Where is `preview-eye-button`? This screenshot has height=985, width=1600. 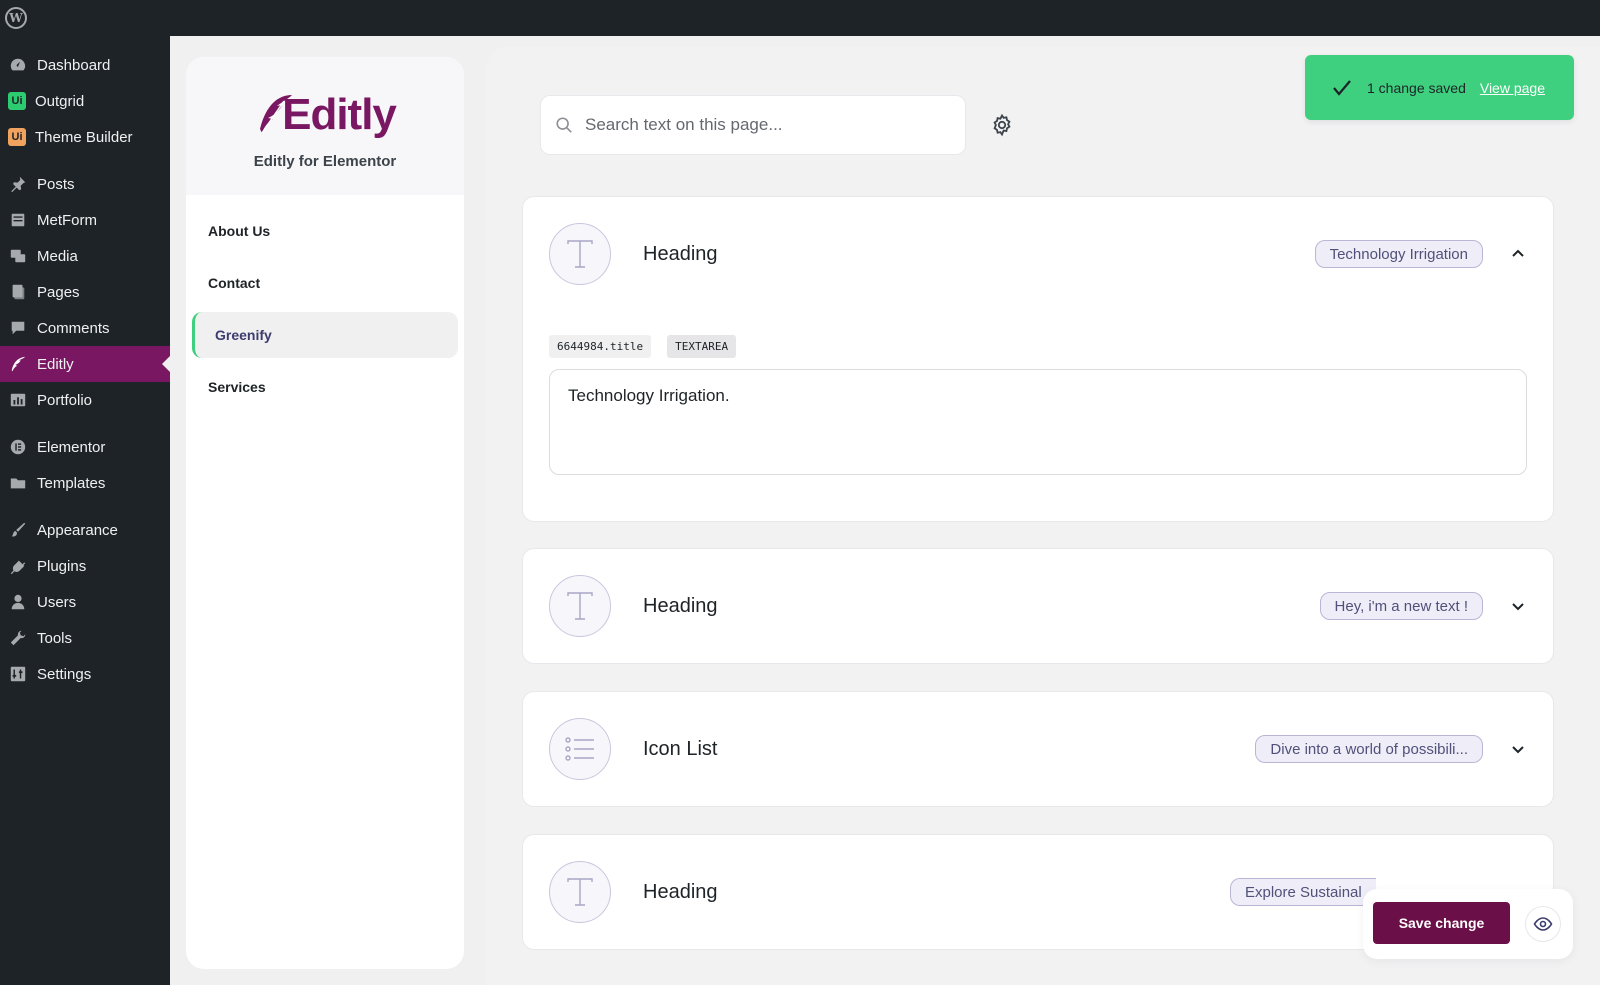
preview-eye-button is located at coordinates (1543, 924).